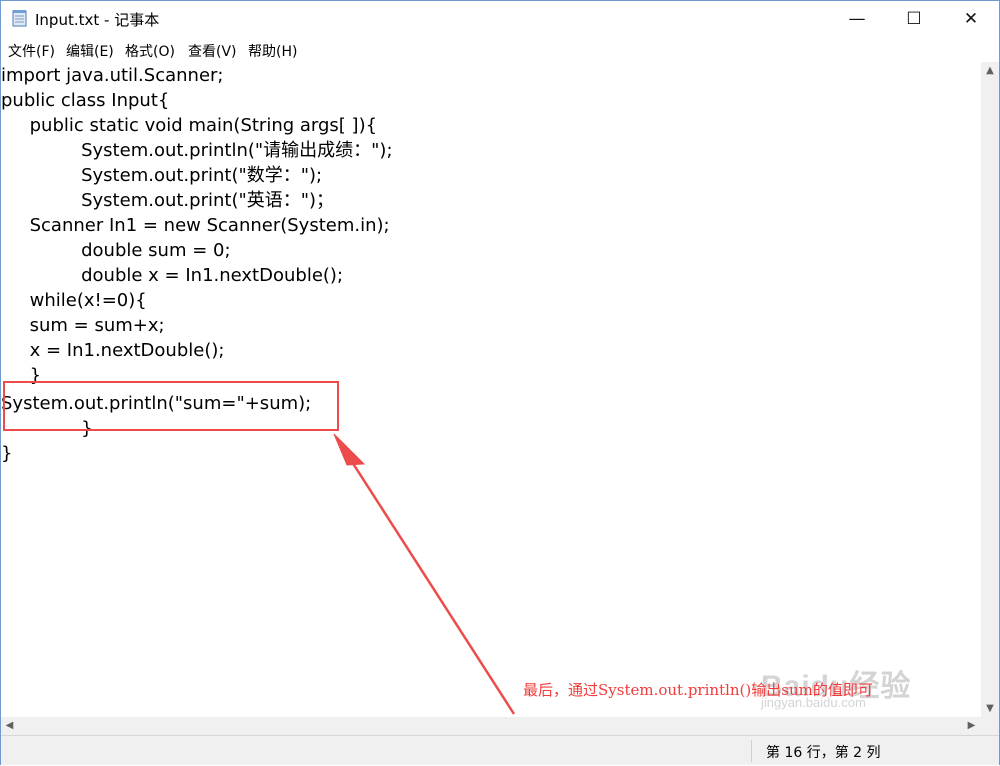 Image resolution: width=1000 pixels, height=766 pixels. What do you see at coordinates (272, 51) in the screenshot?
I see `menu-help: 帮助(H)` at bounding box center [272, 51].